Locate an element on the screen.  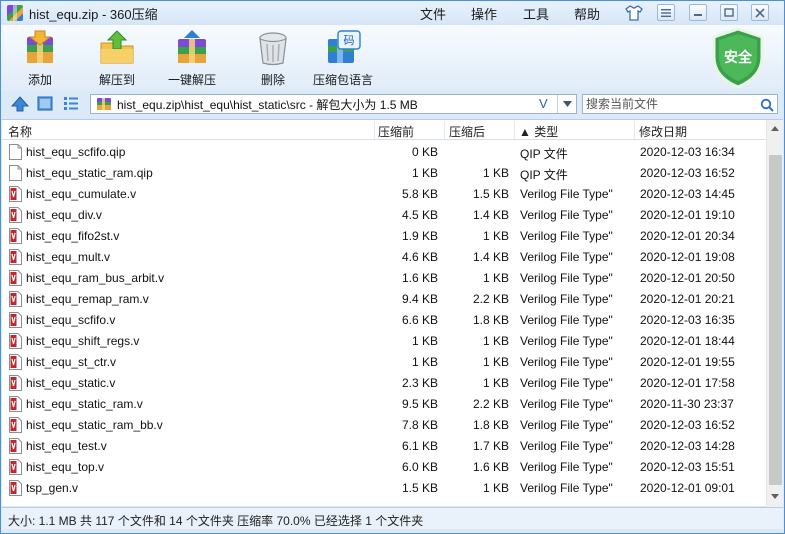
extract-to-button: 解压到 is located at coordinates (117, 58).